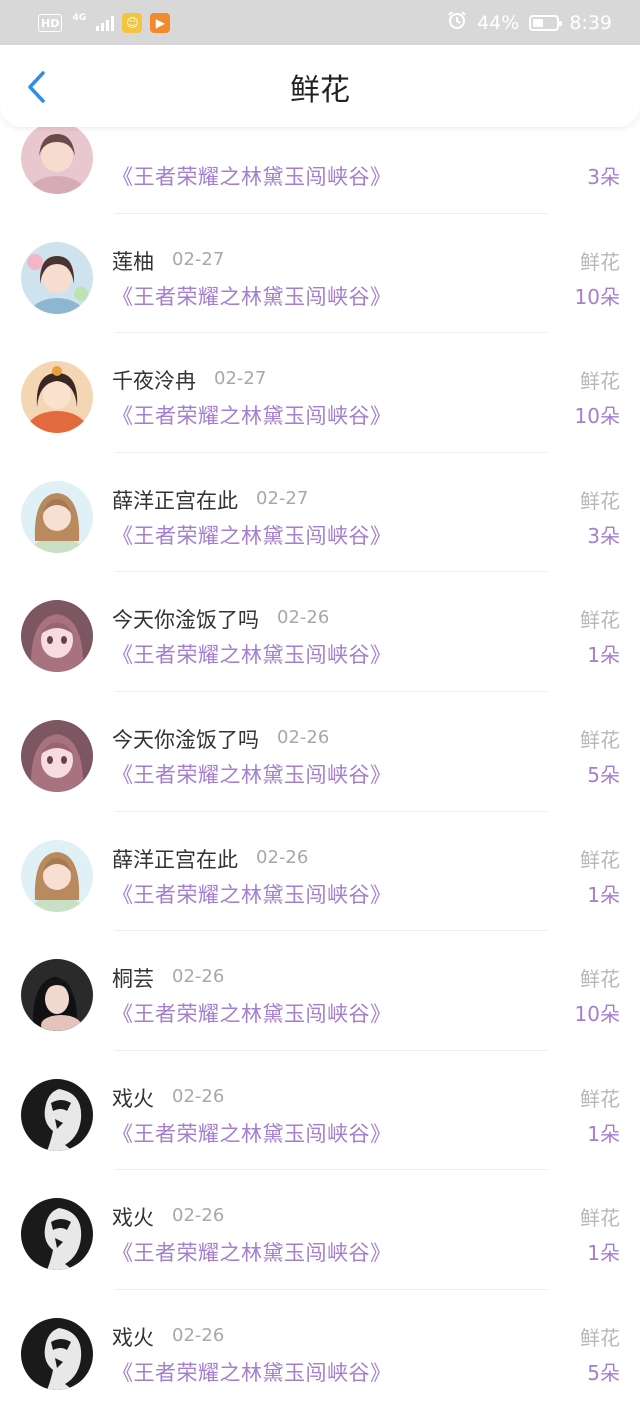 The height and width of the screenshot is (1410, 640). I want to click on video-app-icon: ▶, so click(160, 22).